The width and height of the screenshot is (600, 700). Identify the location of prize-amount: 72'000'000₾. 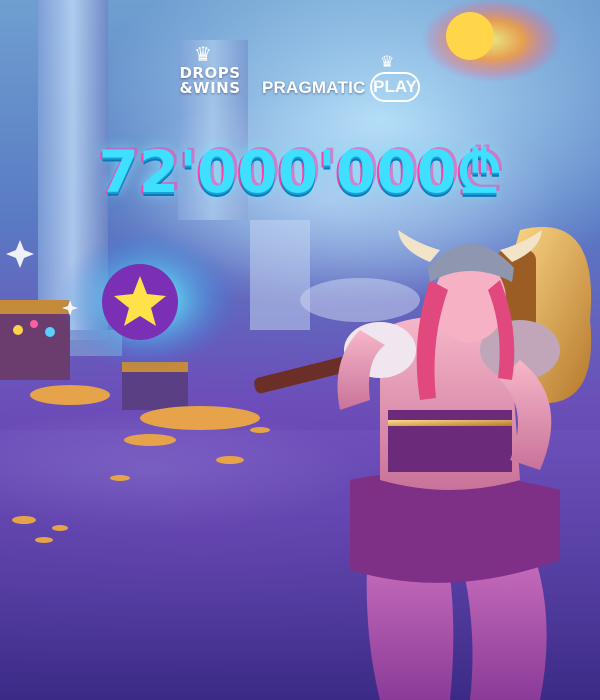
(300, 172).